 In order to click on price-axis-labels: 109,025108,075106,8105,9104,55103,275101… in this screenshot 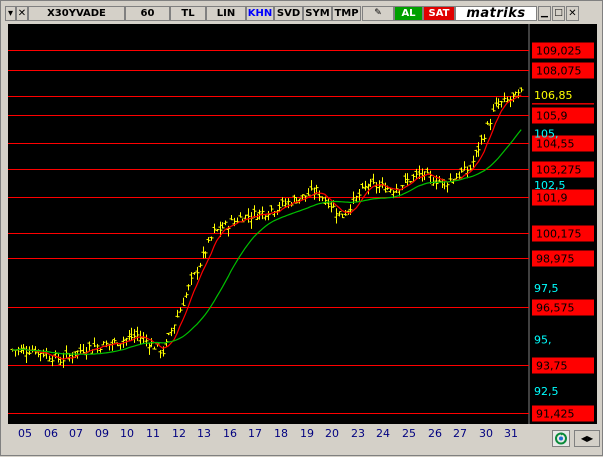, I will do `click(563, 232)`.